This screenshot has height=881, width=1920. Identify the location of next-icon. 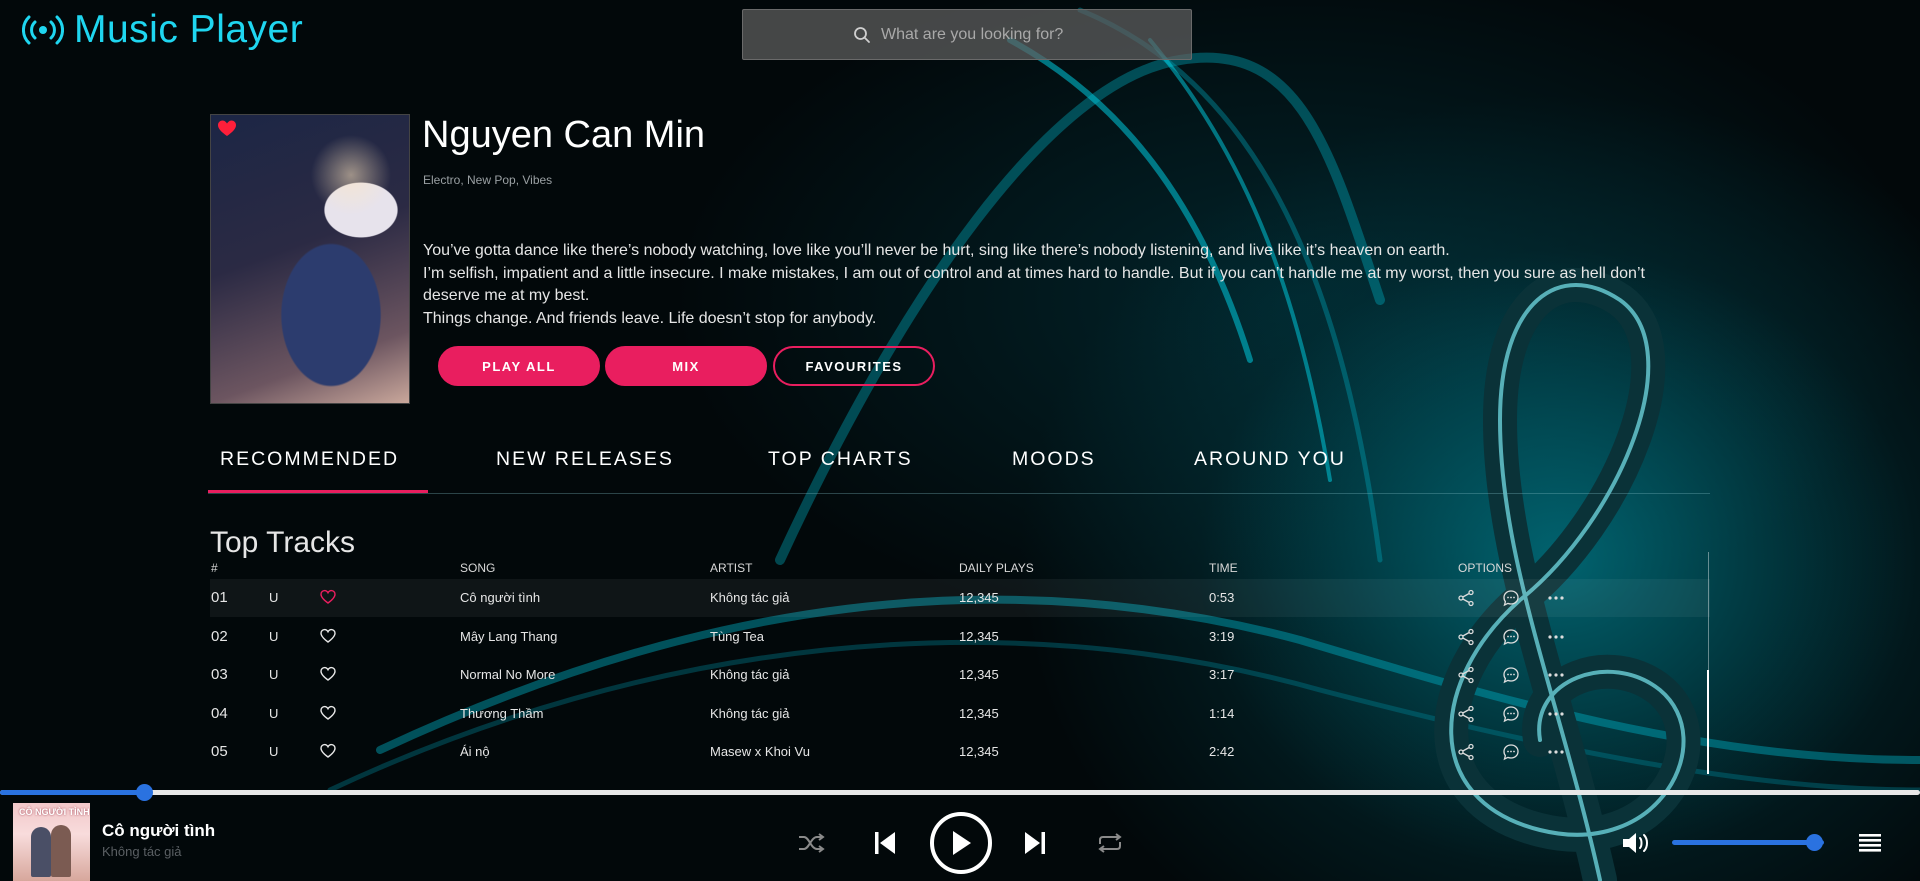
(1035, 843).